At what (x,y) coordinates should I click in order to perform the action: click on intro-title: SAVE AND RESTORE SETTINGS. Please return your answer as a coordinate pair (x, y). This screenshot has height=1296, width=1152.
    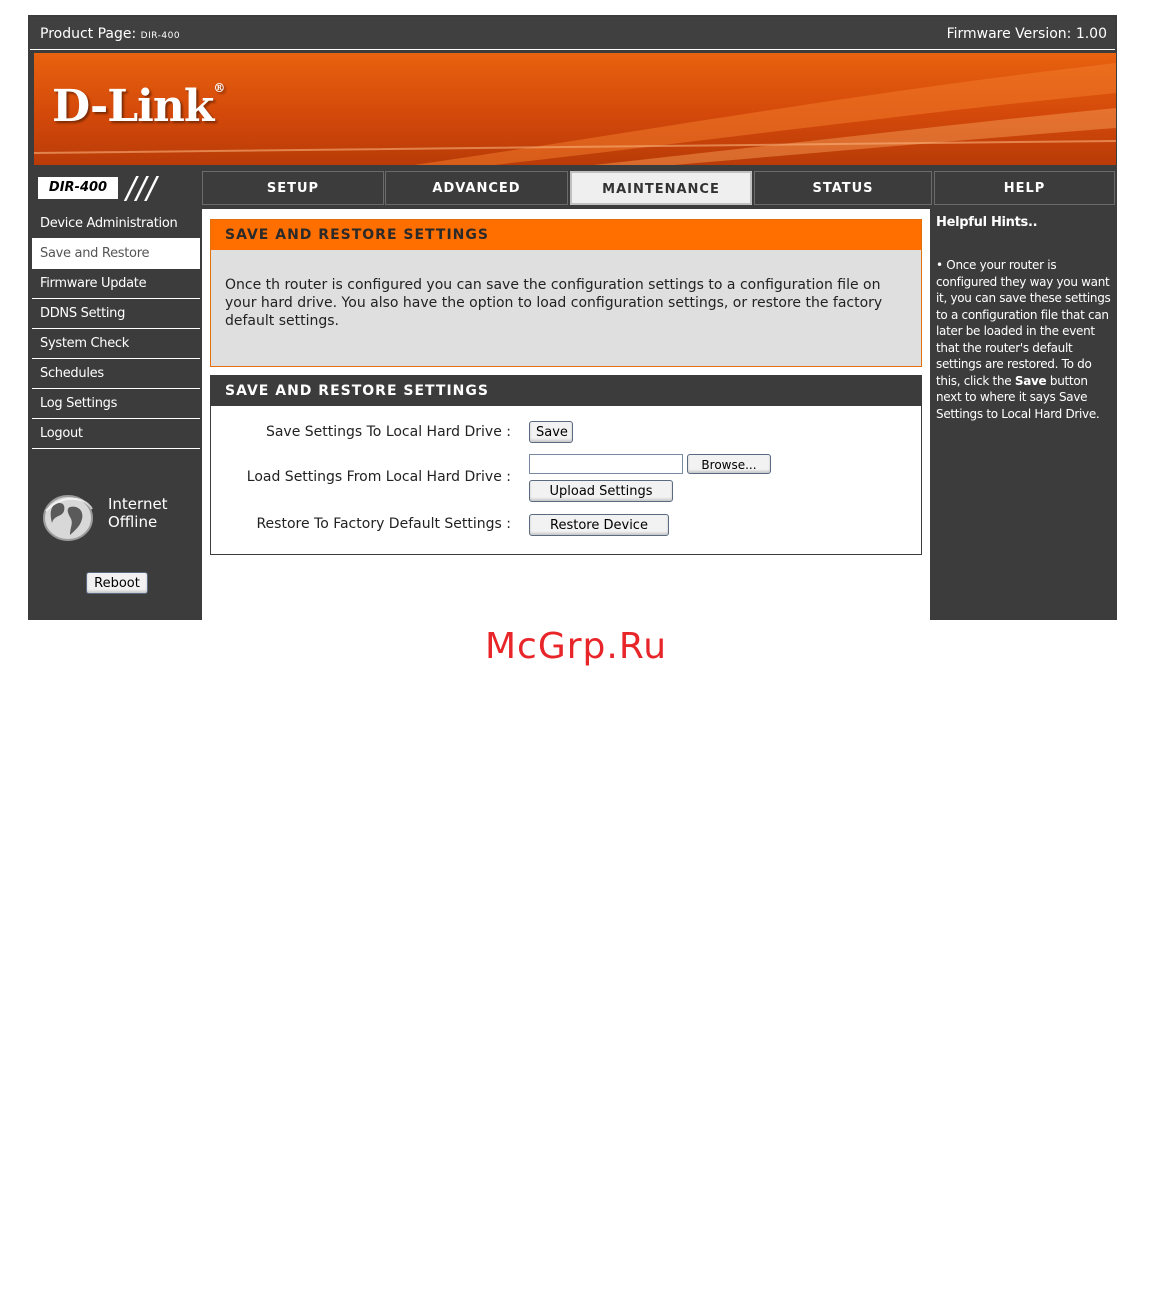
    Looking at the image, I should click on (566, 235).